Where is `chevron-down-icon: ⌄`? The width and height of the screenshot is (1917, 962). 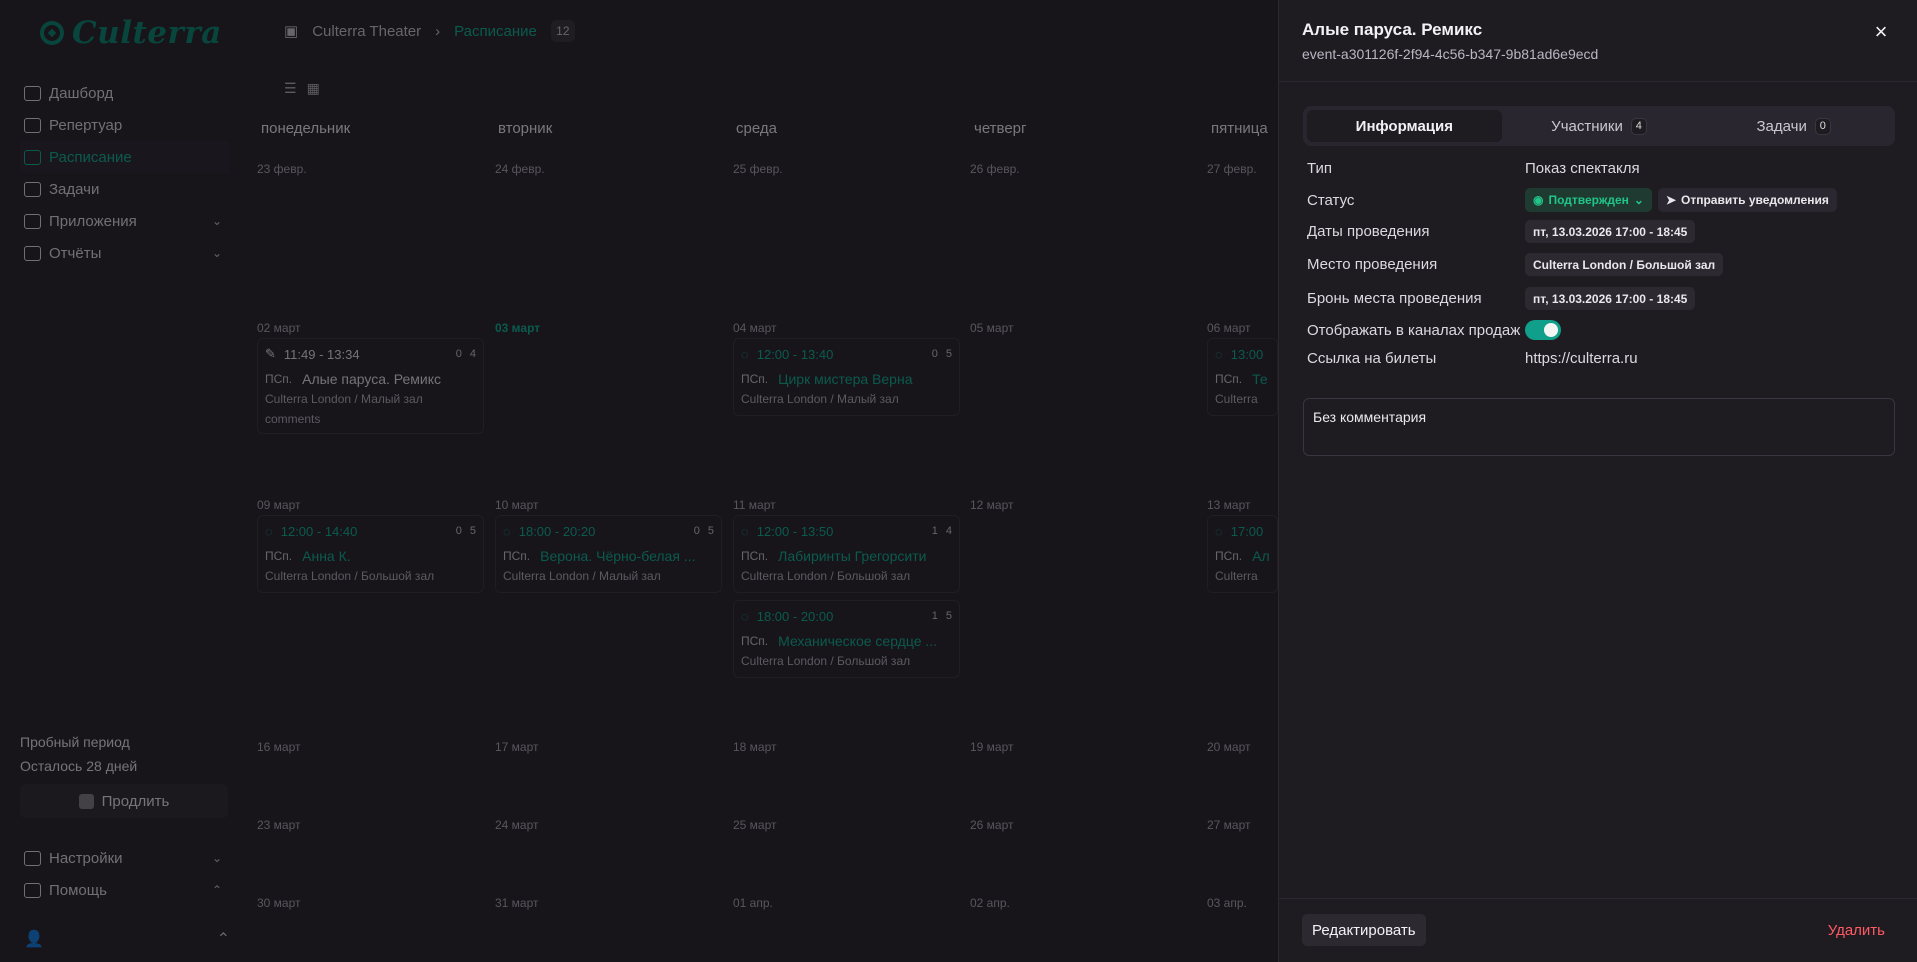 chevron-down-icon: ⌄ is located at coordinates (1638, 200).